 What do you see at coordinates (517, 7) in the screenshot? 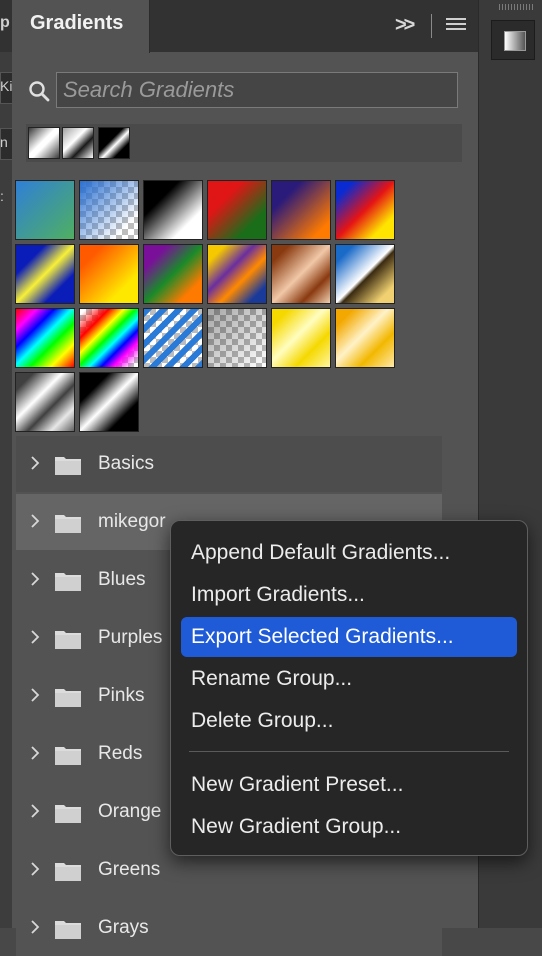
I see `dock-grip` at bounding box center [517, 7].